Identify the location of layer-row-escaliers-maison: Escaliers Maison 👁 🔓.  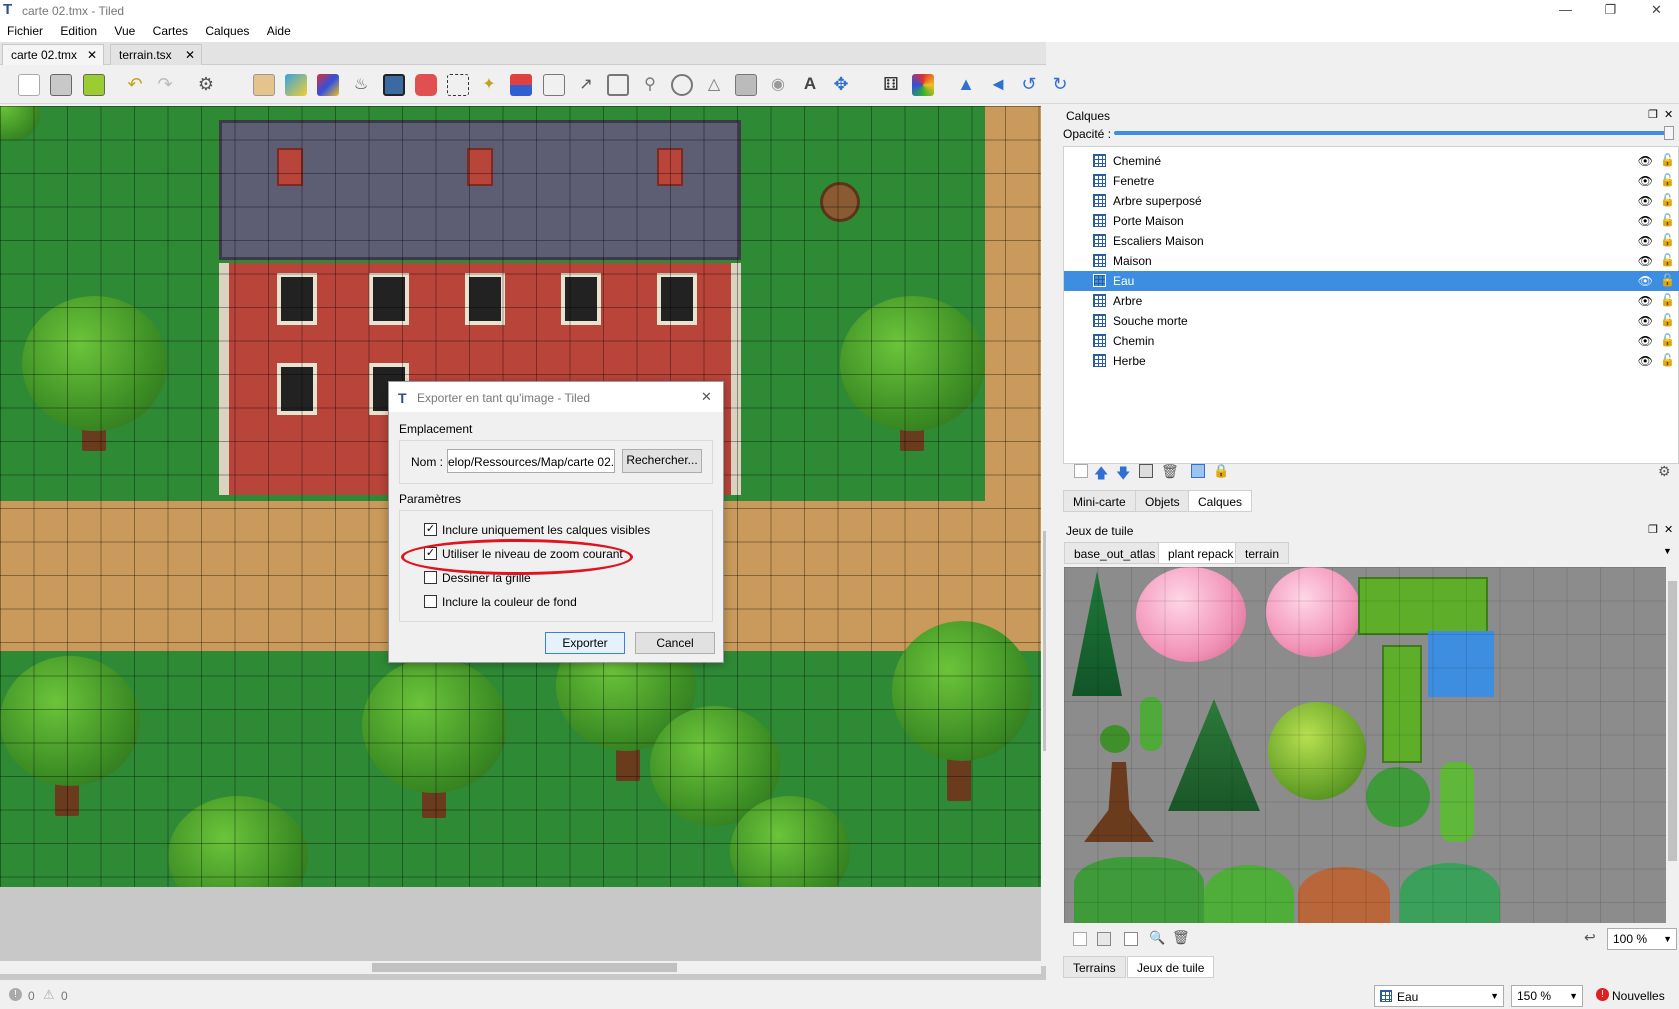
(1371, 241).